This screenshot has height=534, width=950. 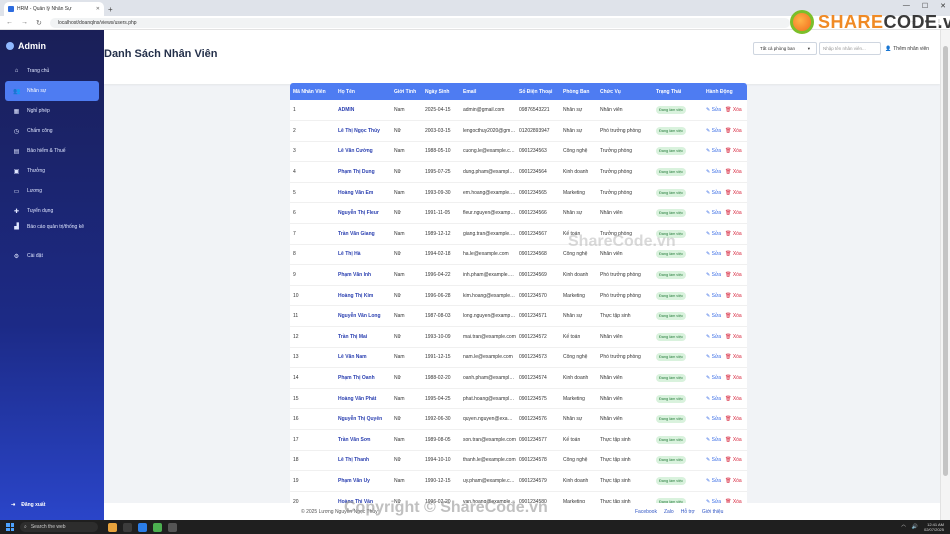 What do you see at coordinates (142, 527) in the screenshot?
I see `vscode-icon` at bounding box center [142, 527].